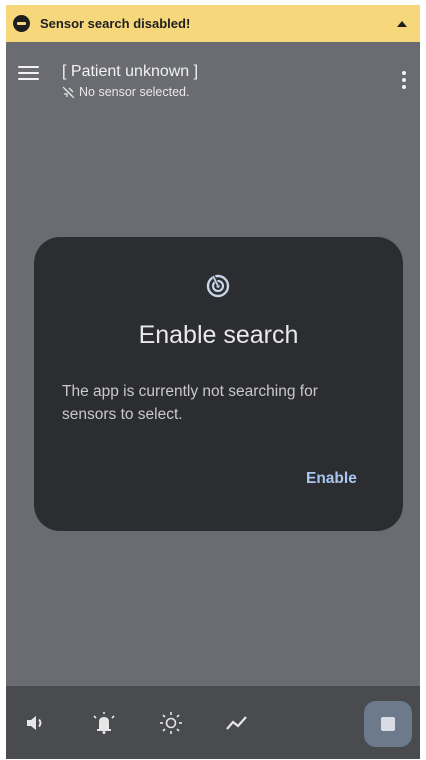 This screenshot has width=426, height=760. Describe the element at coordinates (404, 81) in the screenshot. I see `more-vertical-icon` at that location.